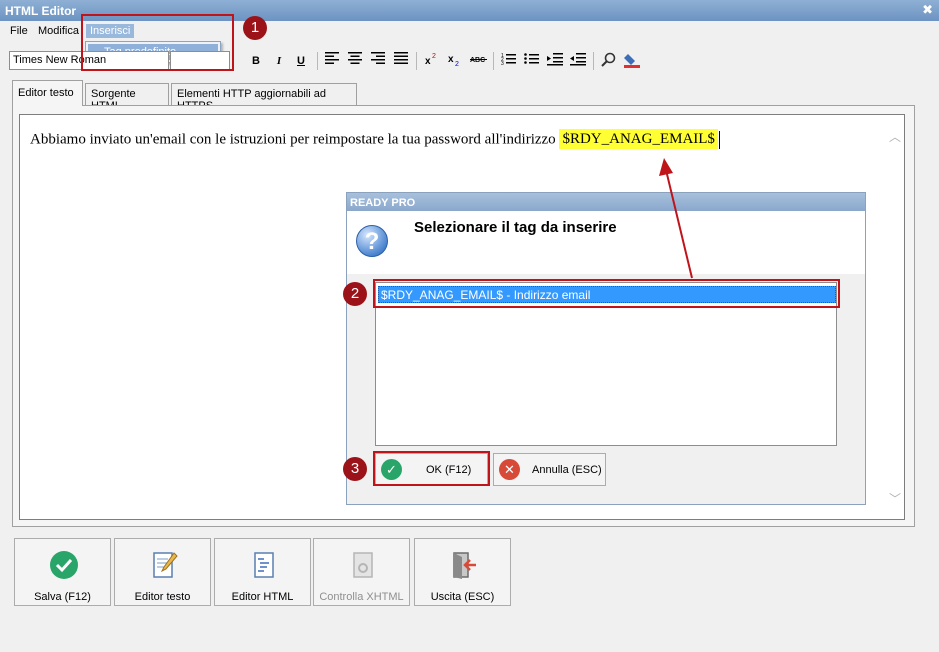 The width and height of the screenshot is (939, 652). I want to click on exit-button: Uscita (ESC), so click(462, 572).